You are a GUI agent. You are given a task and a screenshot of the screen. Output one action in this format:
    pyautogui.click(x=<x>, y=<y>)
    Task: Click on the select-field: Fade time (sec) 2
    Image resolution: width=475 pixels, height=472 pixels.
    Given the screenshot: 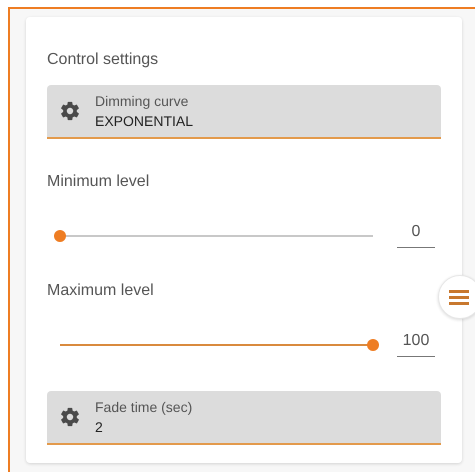 What is the action you would take?
    pyautogui.click(x=244, y=418)
    